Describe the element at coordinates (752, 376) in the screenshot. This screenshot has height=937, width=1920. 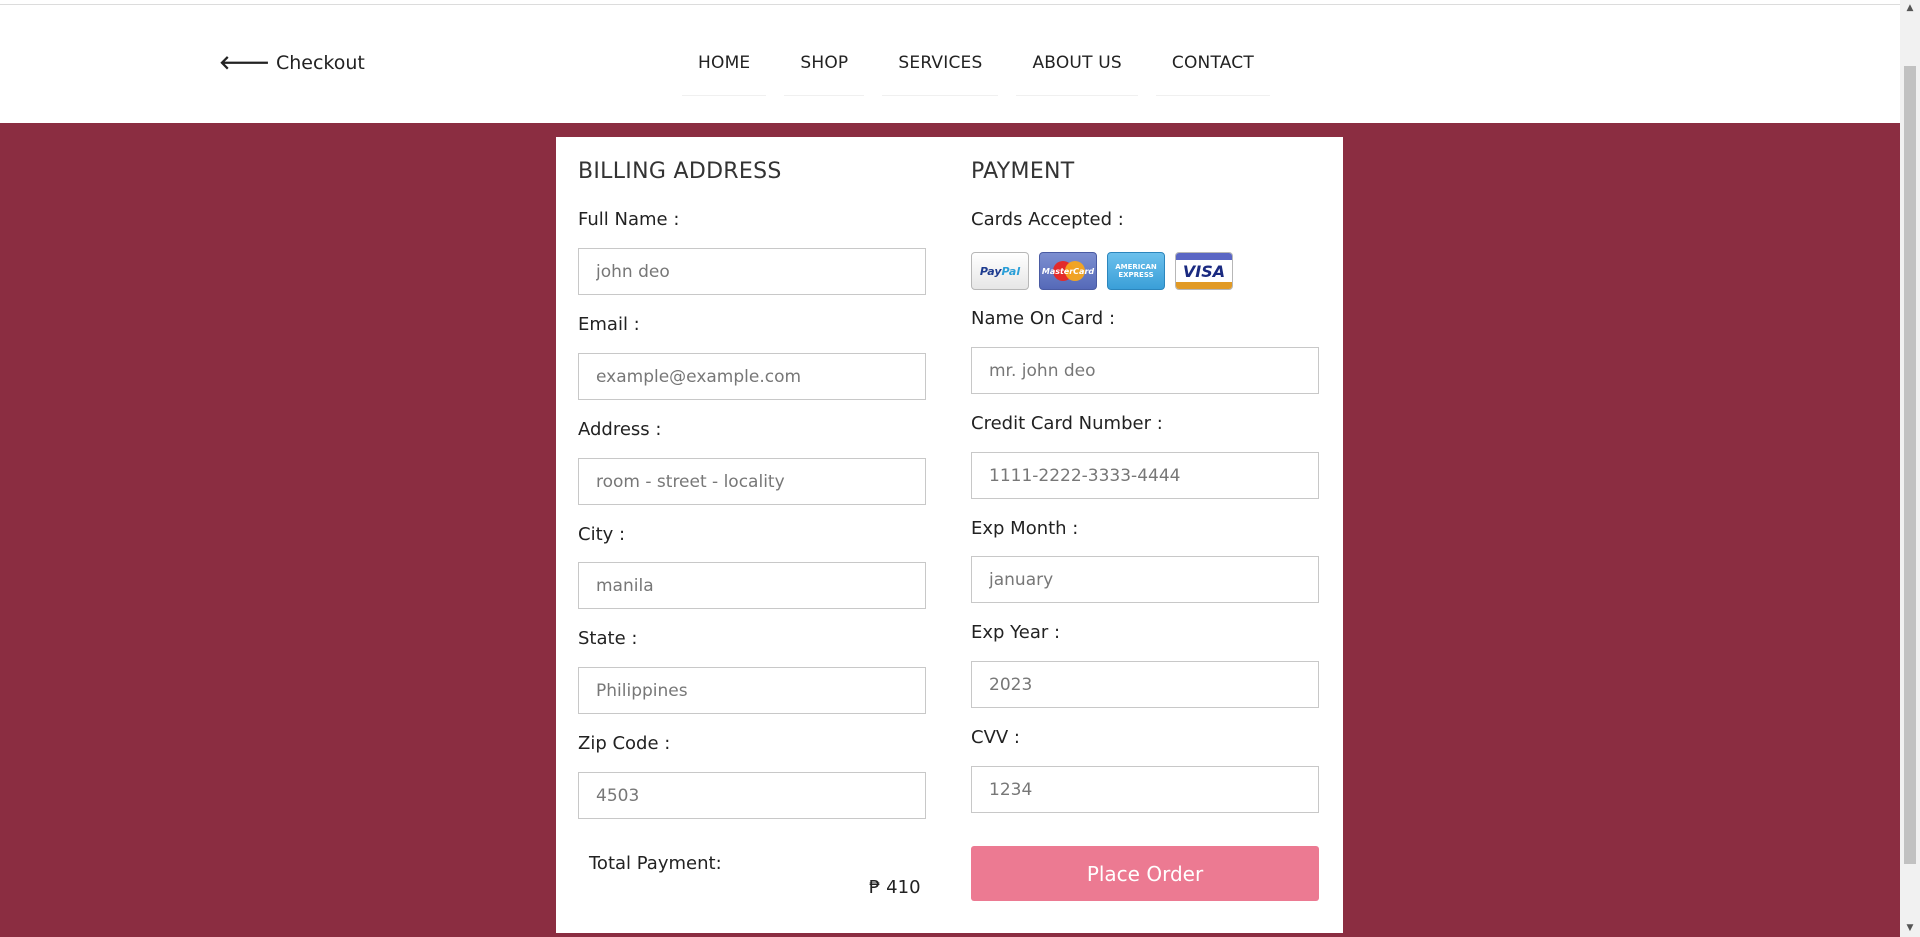
I see `email-input` at that location.